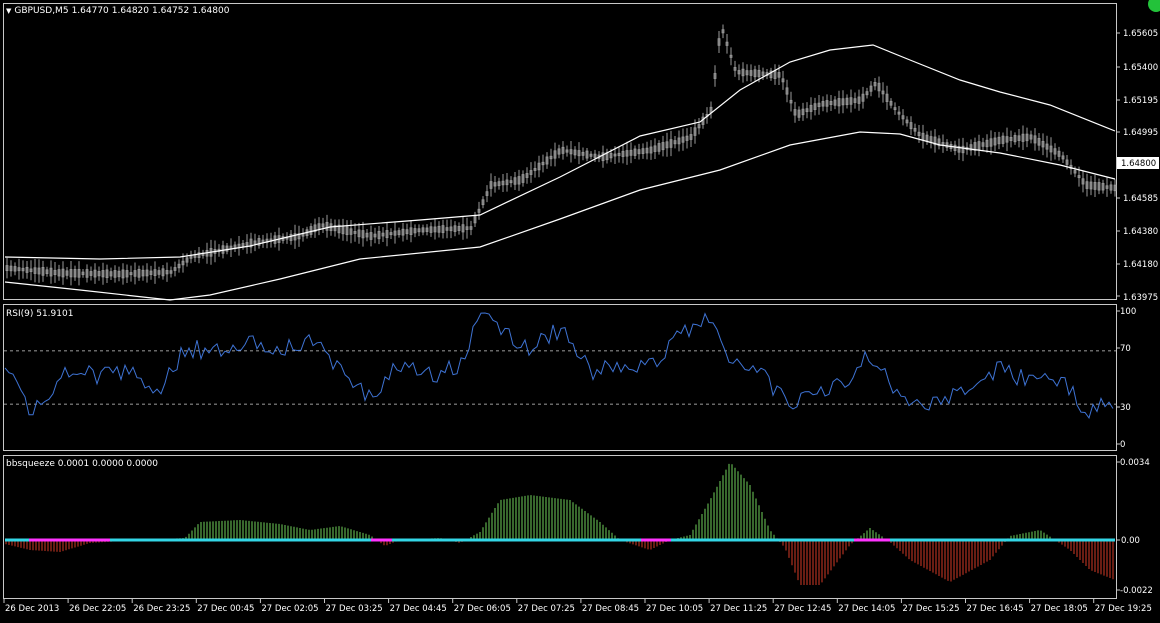  What do you see at coordinates (418, 609) in the screenshot?
I see `time-label: 27 Dec 04:45` at bounding box center [418, 609].